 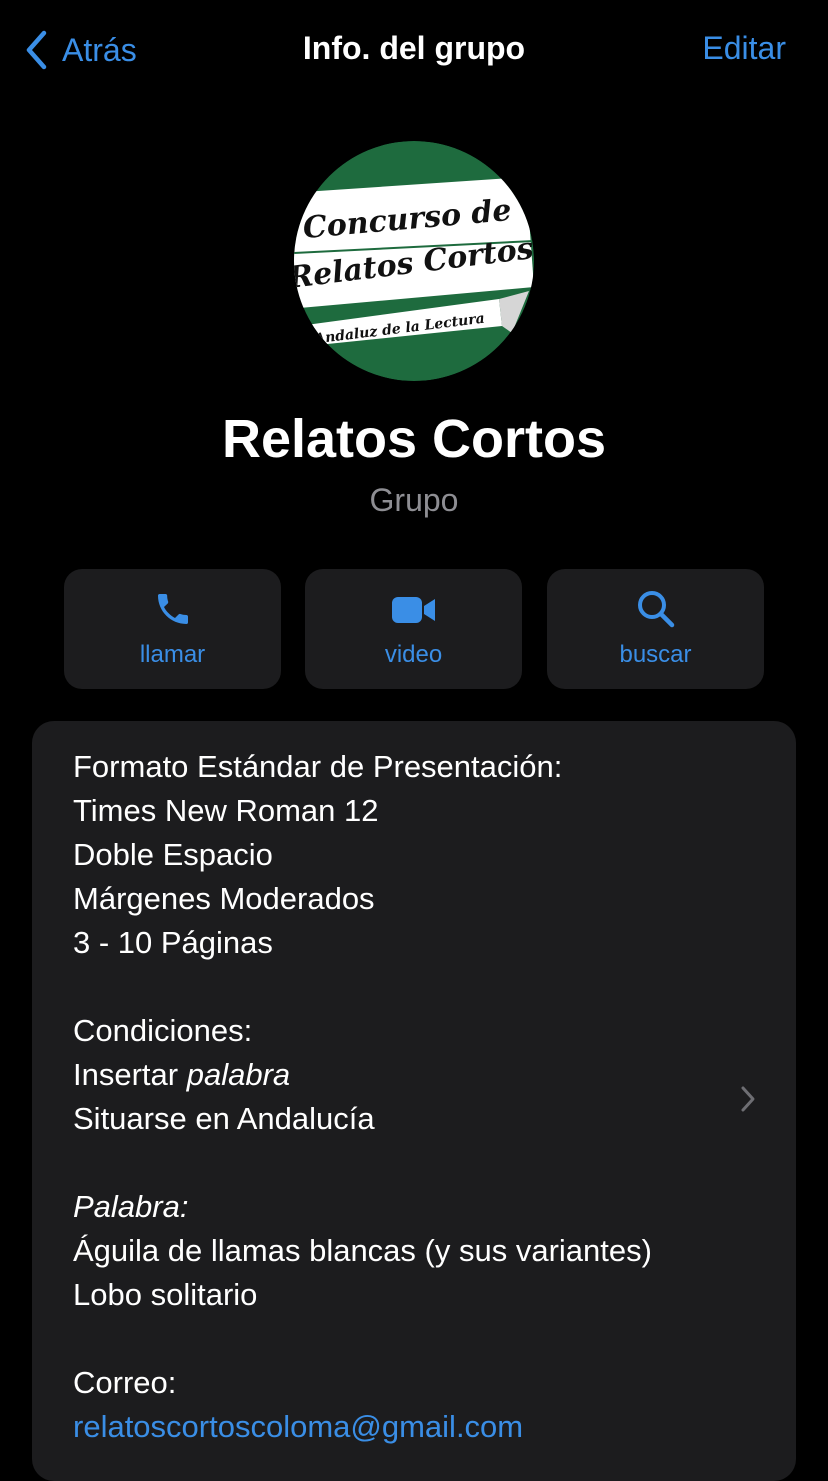 I want to click on call-button-label: llamar, so click(x=172, y=654).